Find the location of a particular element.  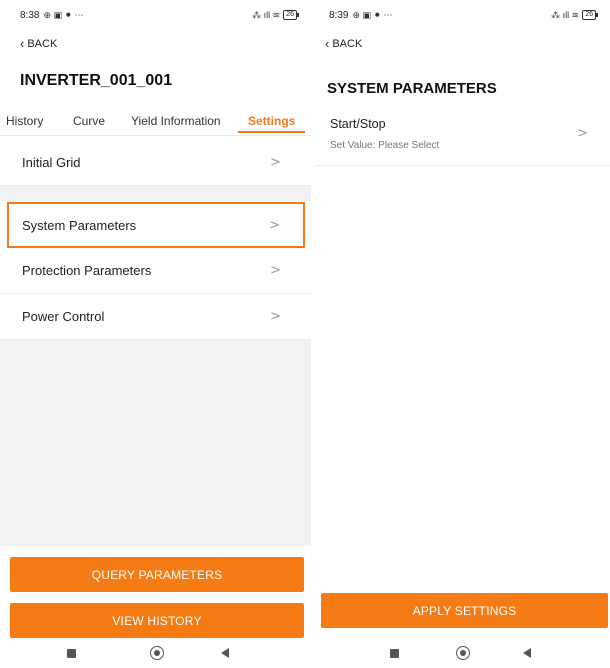

tab-settings: Settings is located at coordinates (271, 121).